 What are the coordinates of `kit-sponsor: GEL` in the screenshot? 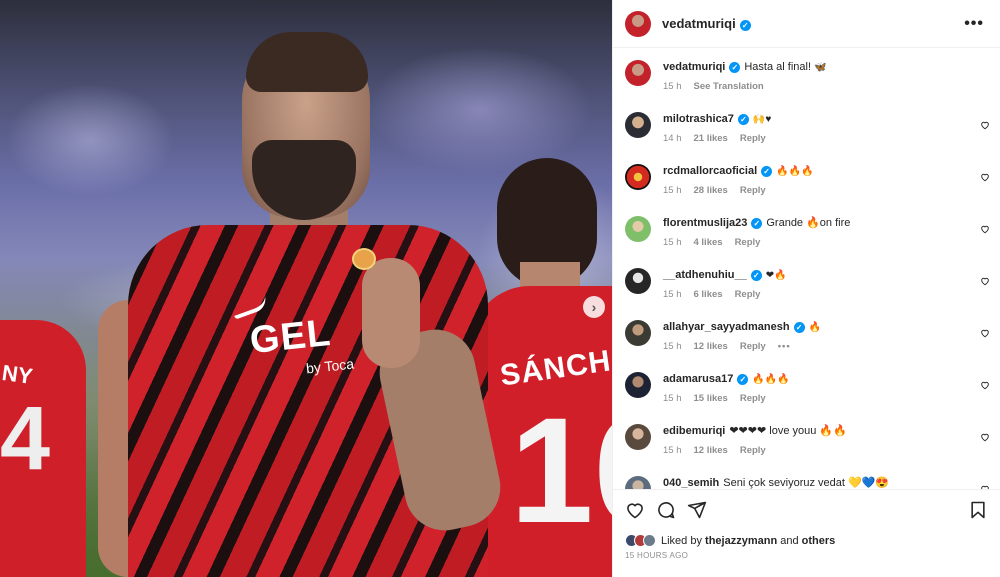 It's located at (290, 337).